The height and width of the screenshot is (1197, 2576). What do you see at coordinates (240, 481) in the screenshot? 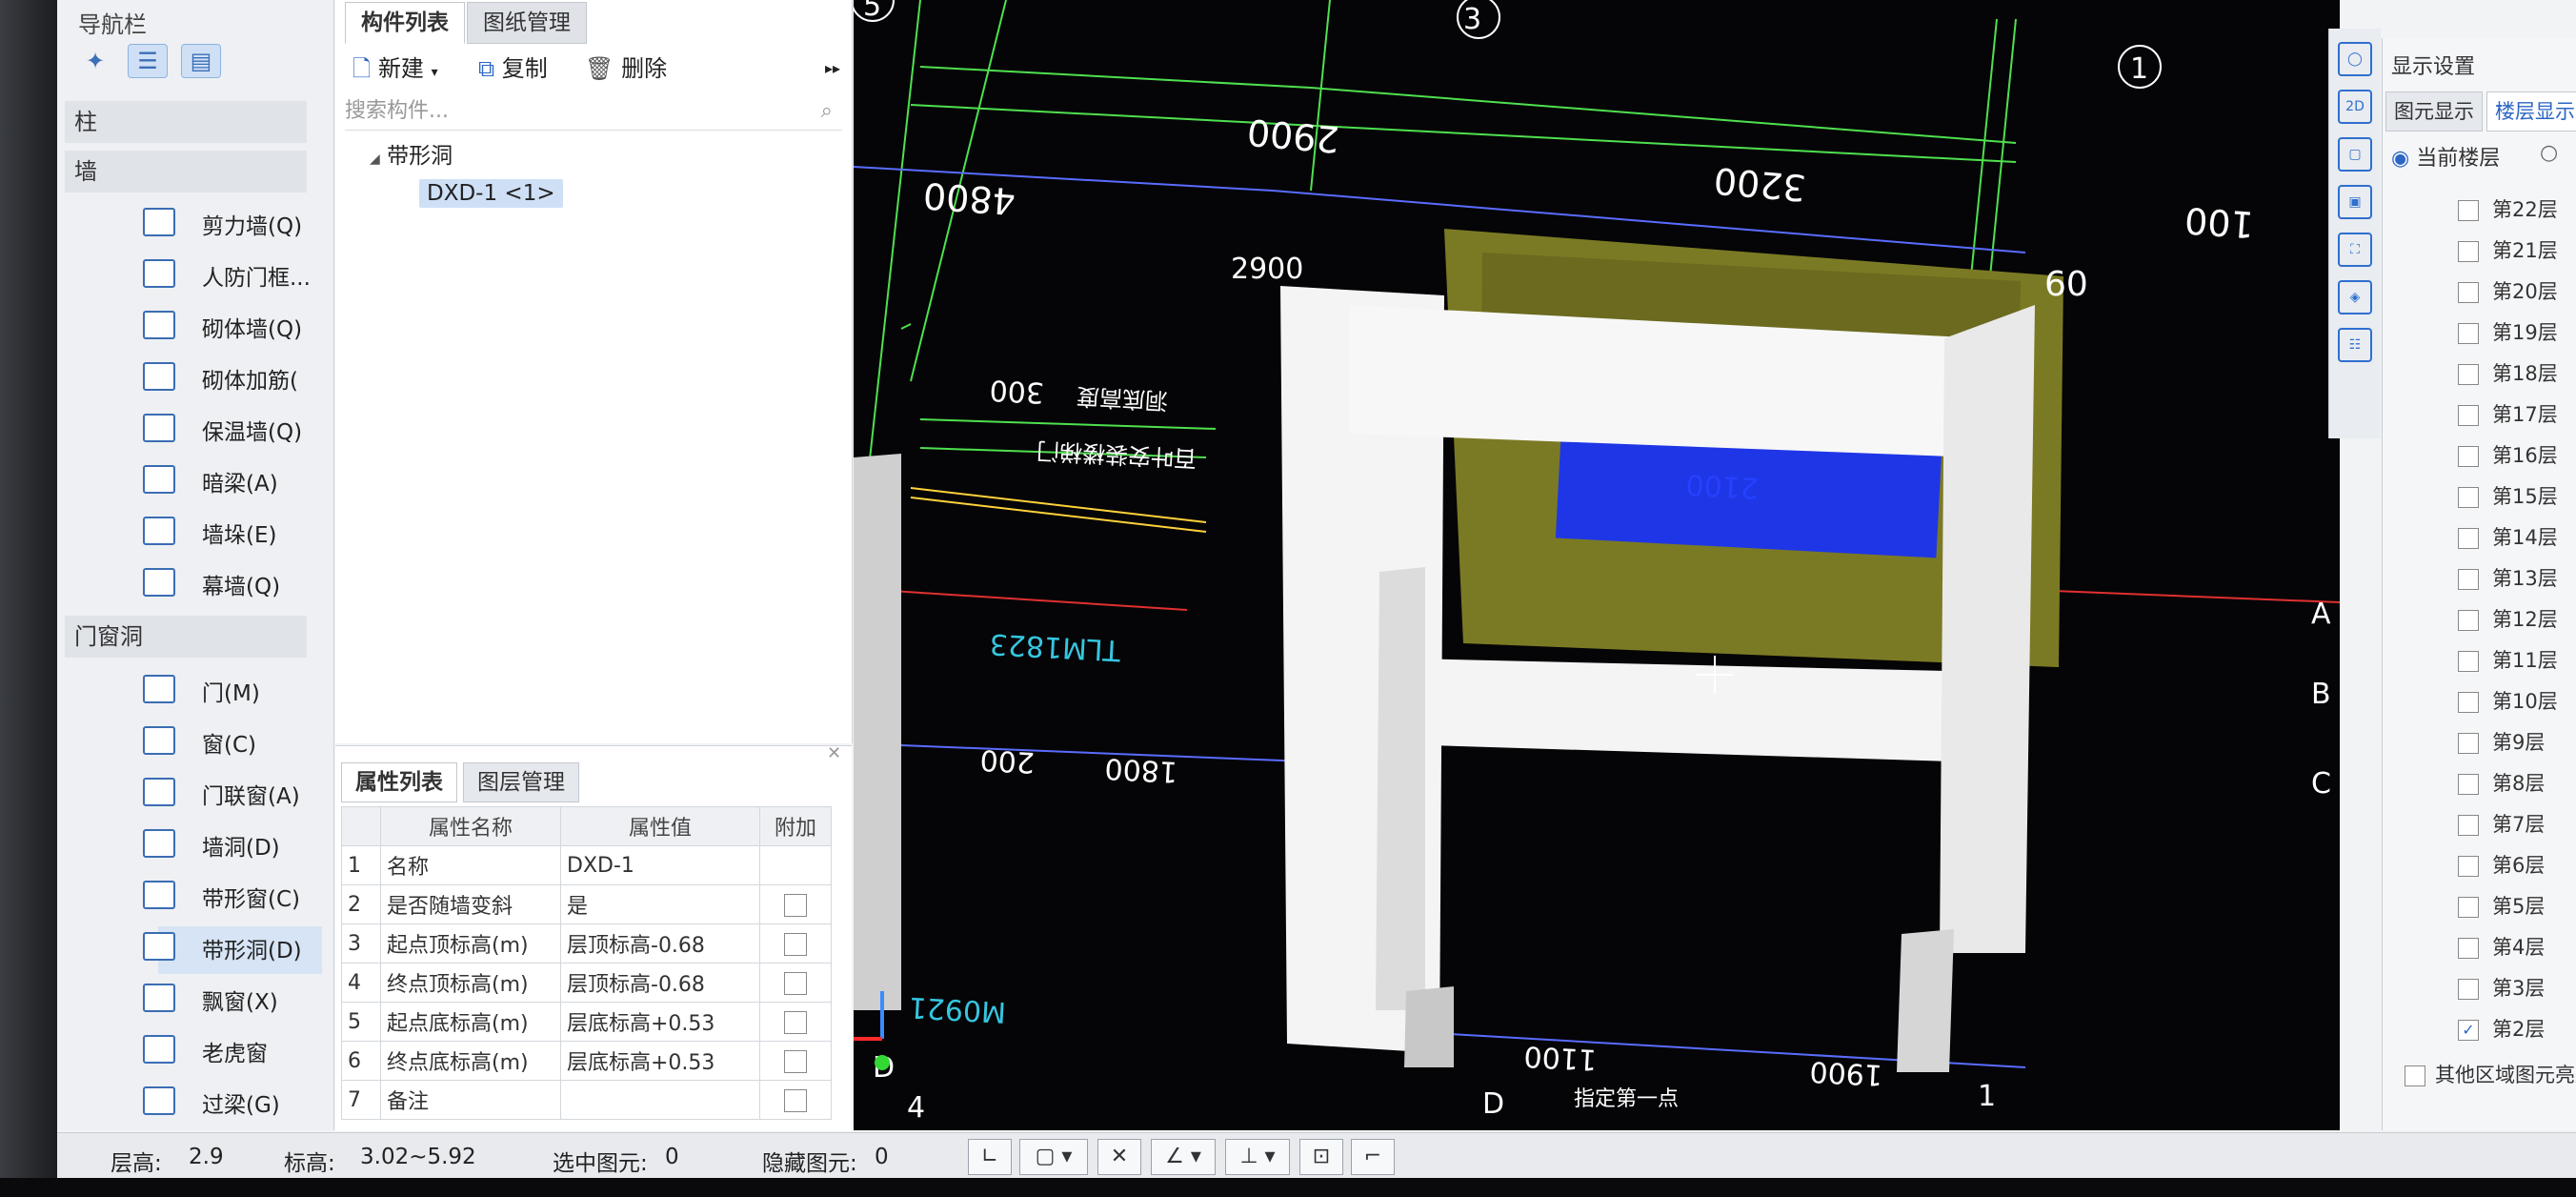
I see `nav-item-hidden-beam: 暗梁(A)` at bounding box center [240, 481].